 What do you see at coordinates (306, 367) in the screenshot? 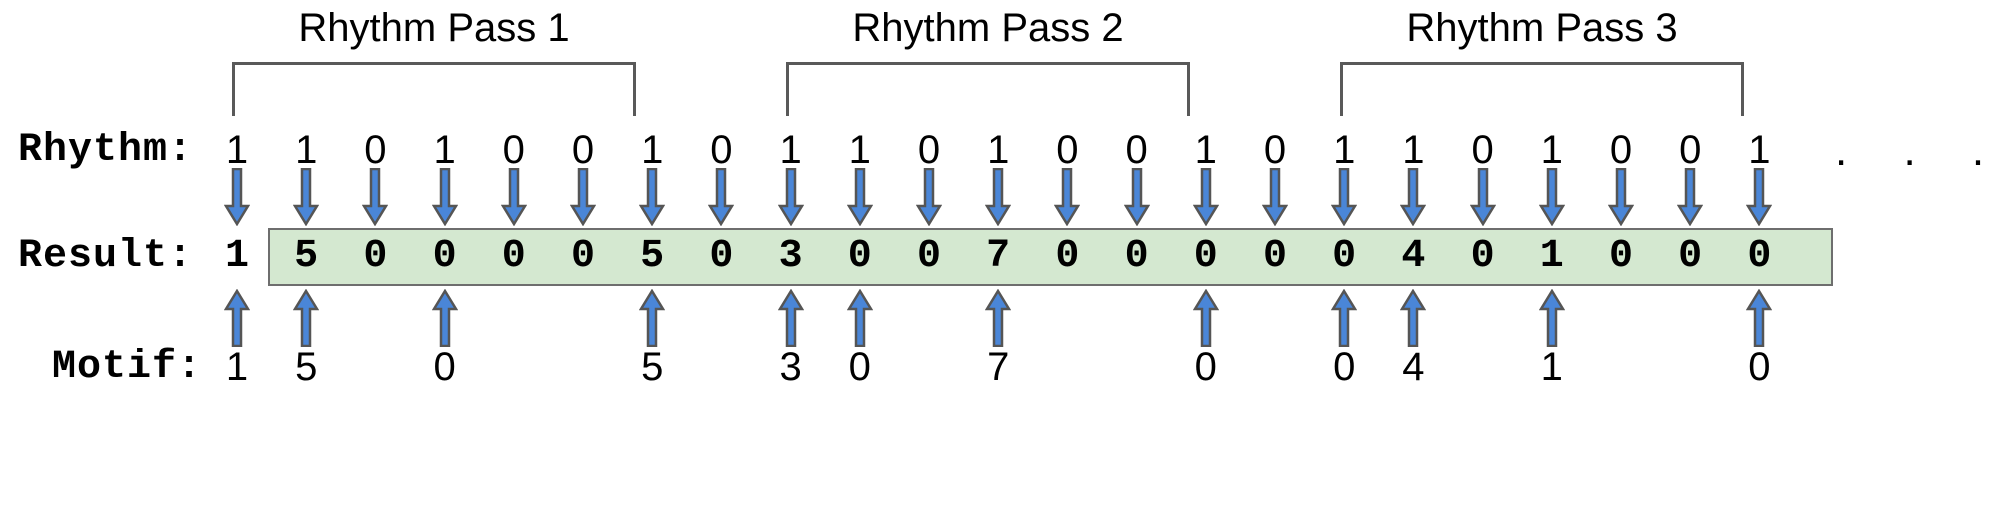
I see `motif-cell: 5` at bounding box center [306, 367].